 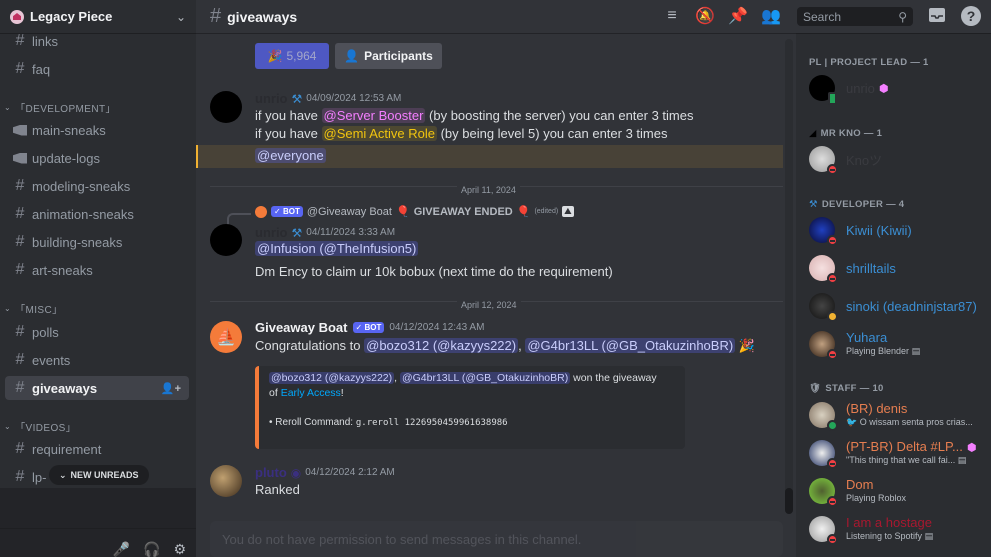 What do you see at coordinates (271, 472) in the screenshot?
I see `username: pluto` at bounding box center [271, 472].